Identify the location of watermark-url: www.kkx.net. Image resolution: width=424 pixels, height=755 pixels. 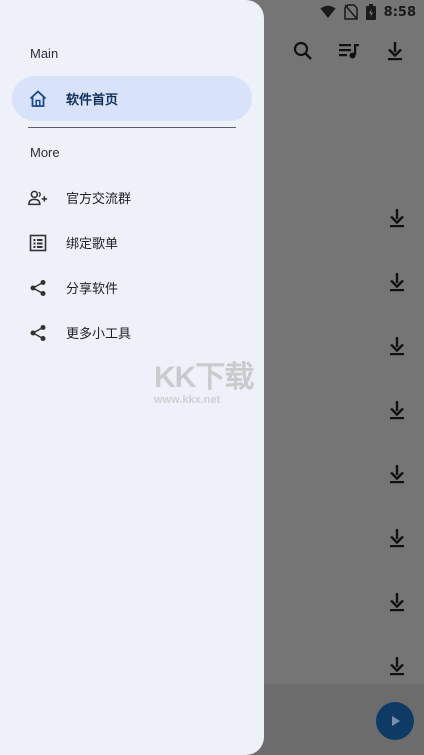
(187, 400).